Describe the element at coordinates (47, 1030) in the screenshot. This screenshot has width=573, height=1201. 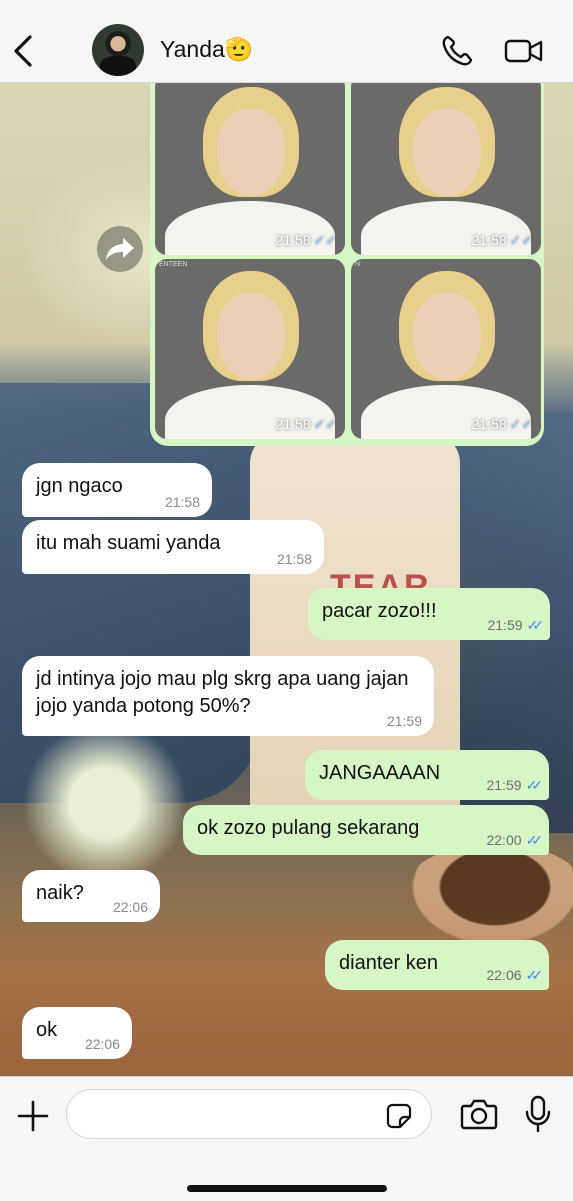
I see `message-text: ok` at that location.